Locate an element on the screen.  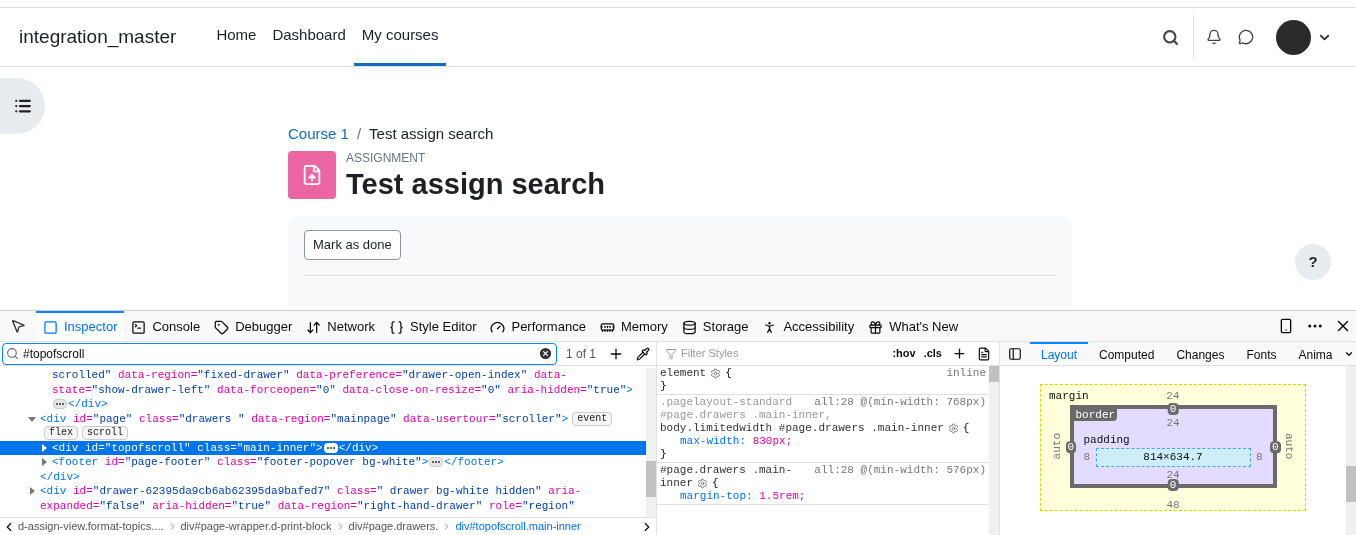
hover-states-toggle: :hov is located at coordinates (904, 353).